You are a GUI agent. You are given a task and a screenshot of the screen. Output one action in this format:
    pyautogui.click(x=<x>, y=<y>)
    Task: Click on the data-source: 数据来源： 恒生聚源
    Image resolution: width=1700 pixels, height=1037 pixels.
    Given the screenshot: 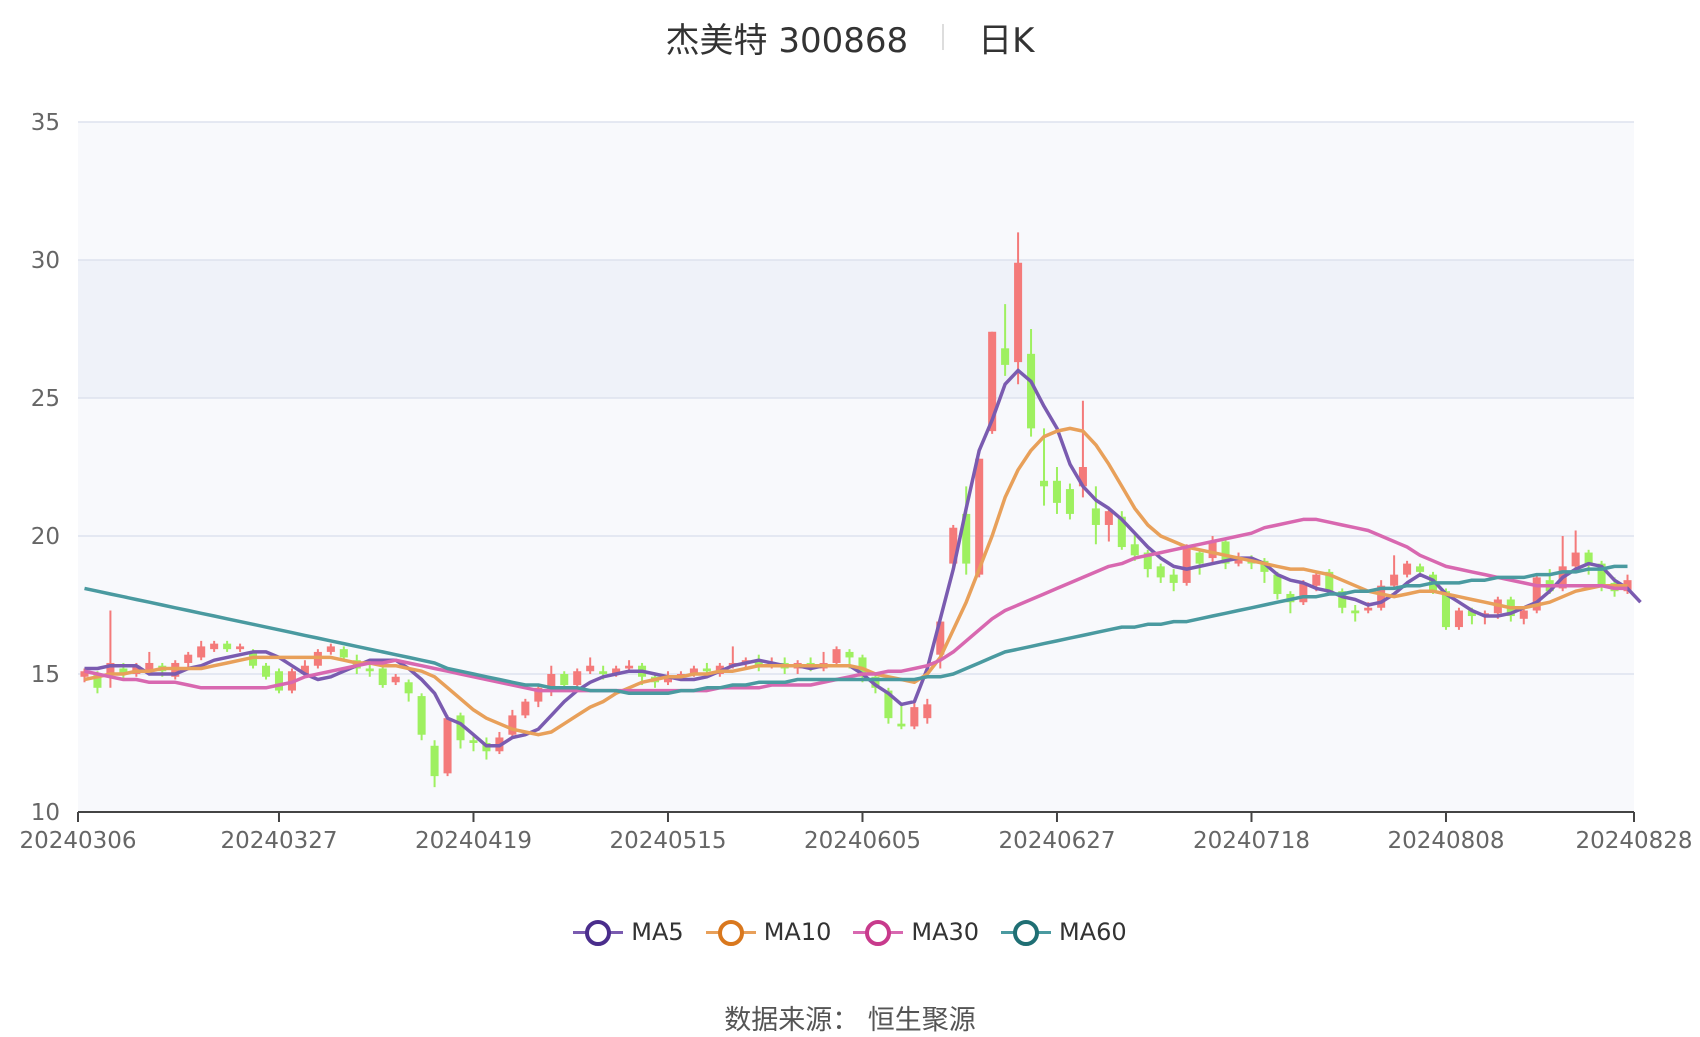 What is the action you would take?
    pyautogui.click(x=850, y=1020)
    